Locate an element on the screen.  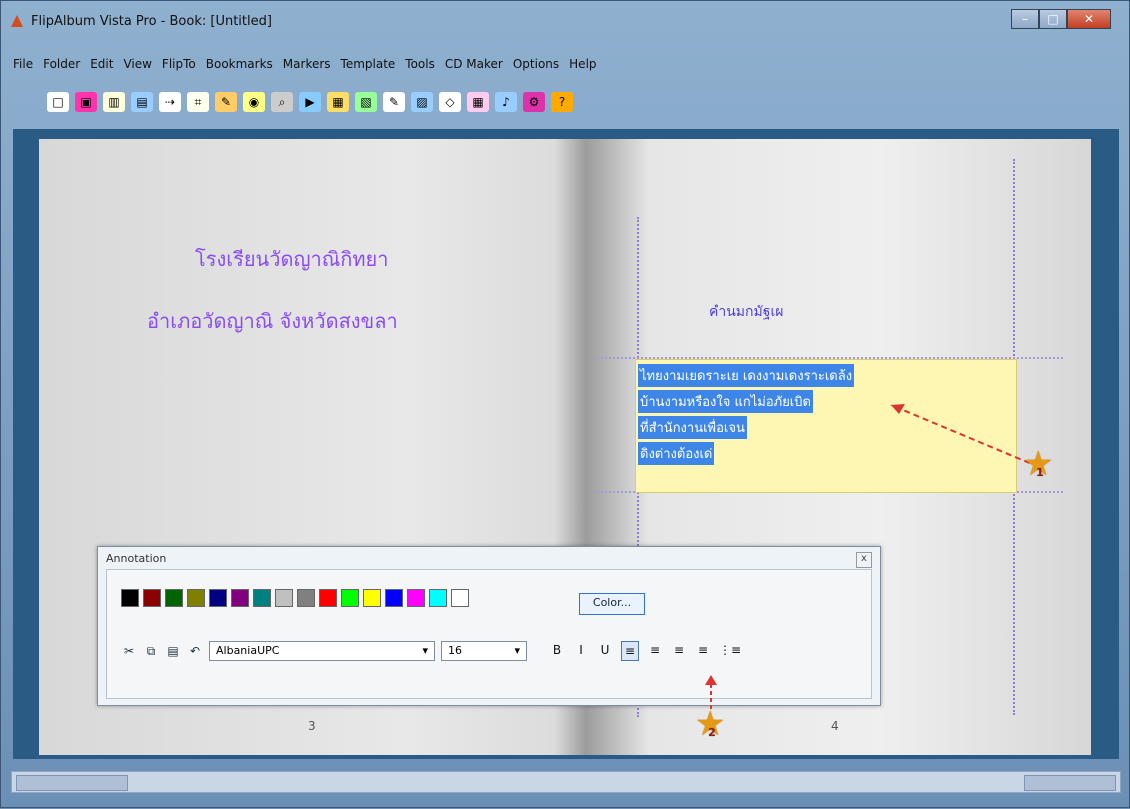
marker-star-icon: ★ 1 is located at coordinates (1038, 464).